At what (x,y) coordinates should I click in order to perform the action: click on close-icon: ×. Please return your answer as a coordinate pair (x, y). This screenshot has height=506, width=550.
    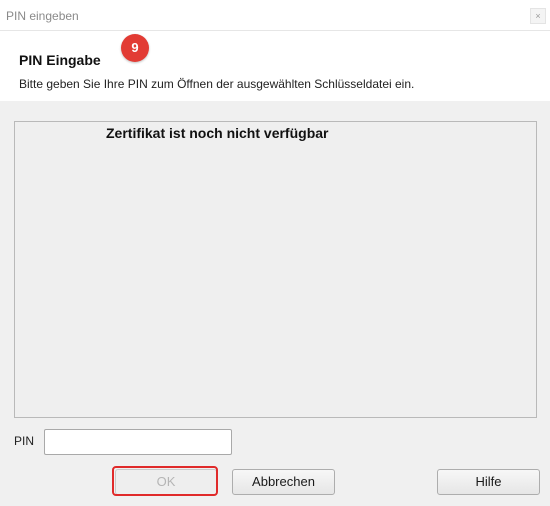
    Looking at the image, I should click on (538, 16).